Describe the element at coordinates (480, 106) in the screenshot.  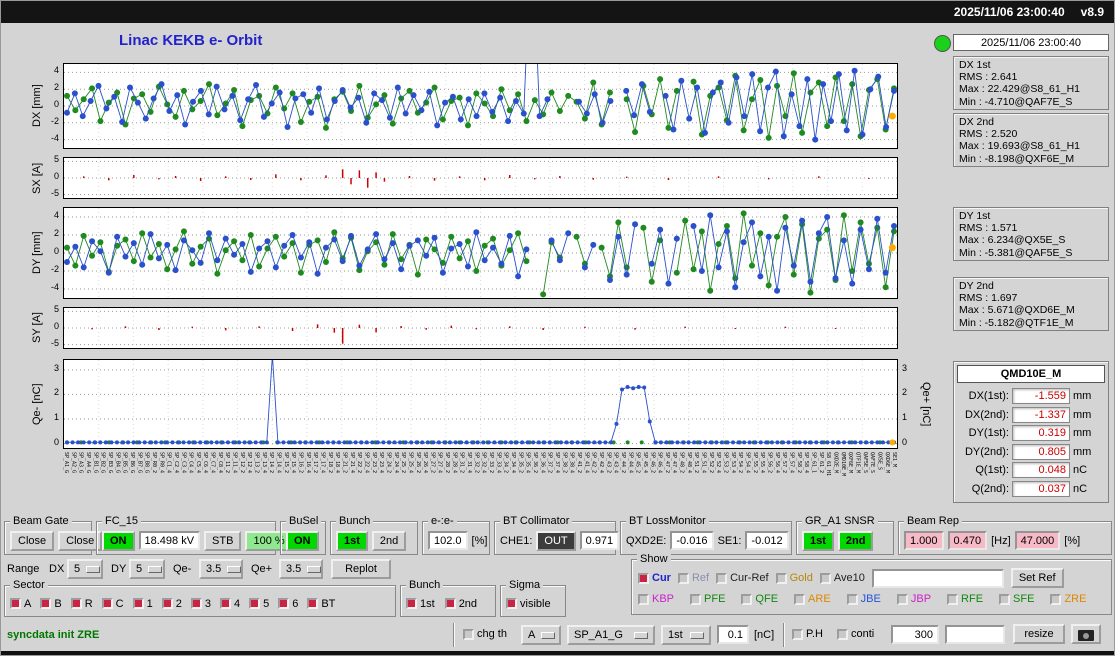
I see `dx-plot-canvas` at that location.